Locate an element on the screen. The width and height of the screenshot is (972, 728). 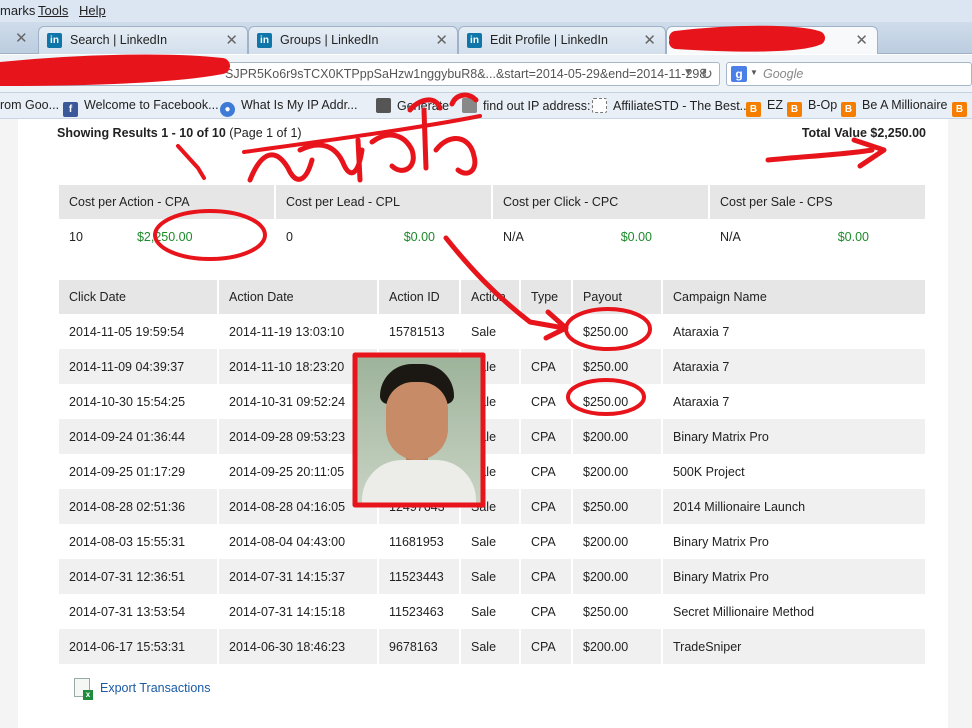
menu-bookmarks: marks is located at coordinates (17, 10).